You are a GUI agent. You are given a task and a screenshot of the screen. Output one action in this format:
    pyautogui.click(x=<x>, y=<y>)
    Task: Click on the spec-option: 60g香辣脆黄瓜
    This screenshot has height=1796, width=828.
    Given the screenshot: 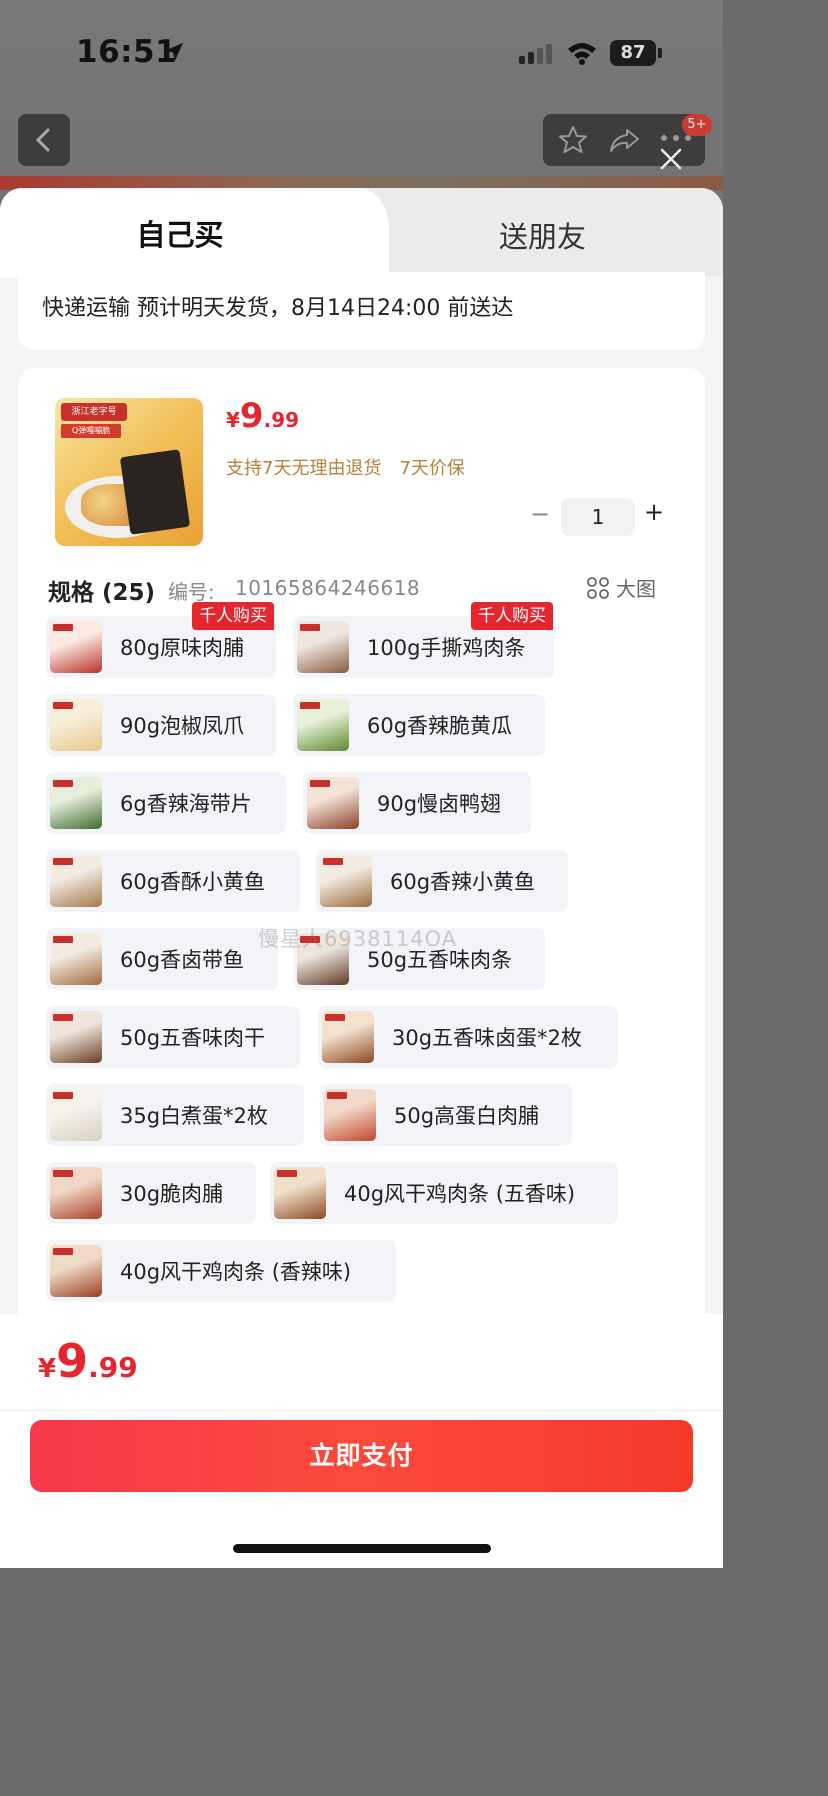 What is the action you would take?
    pyautogui.click(x=419, y=725)
    